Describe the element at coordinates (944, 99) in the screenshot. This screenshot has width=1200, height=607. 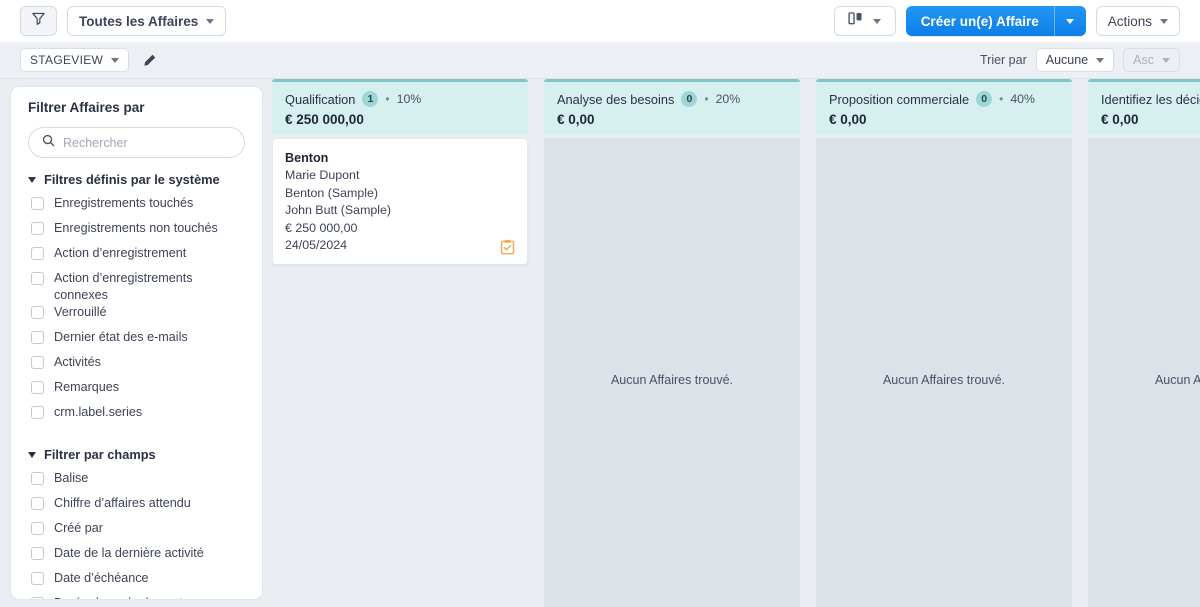
I see `column-header-line: Proposition commerciale 0 • 40%` at that location.